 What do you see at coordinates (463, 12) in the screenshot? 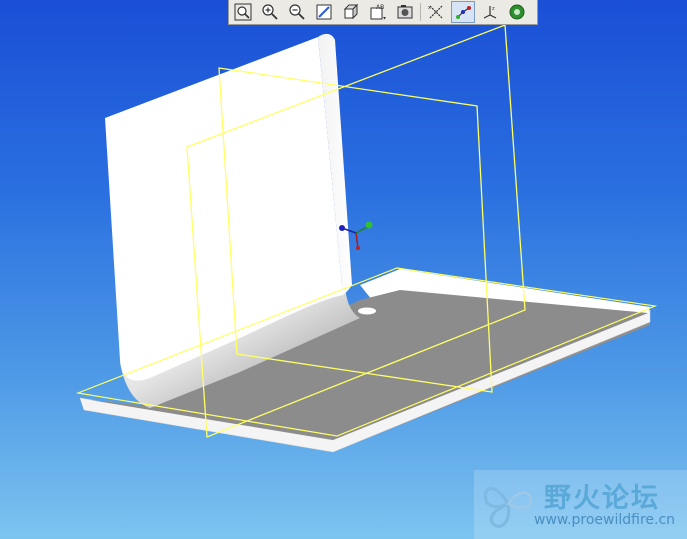
I see `datum-axes-icon` at bounding box center [463, 12].